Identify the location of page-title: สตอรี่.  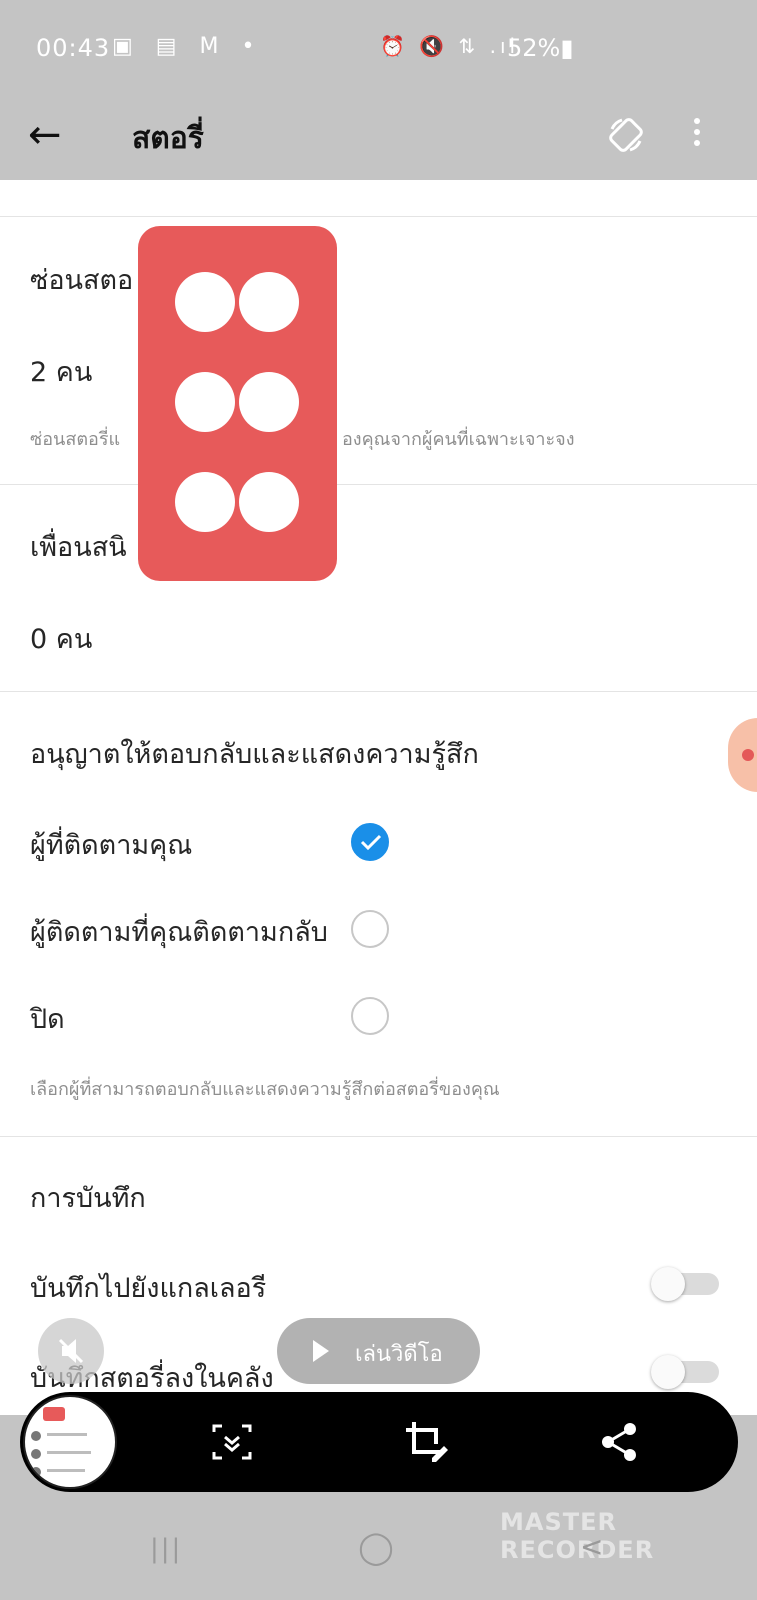
(168, 138).